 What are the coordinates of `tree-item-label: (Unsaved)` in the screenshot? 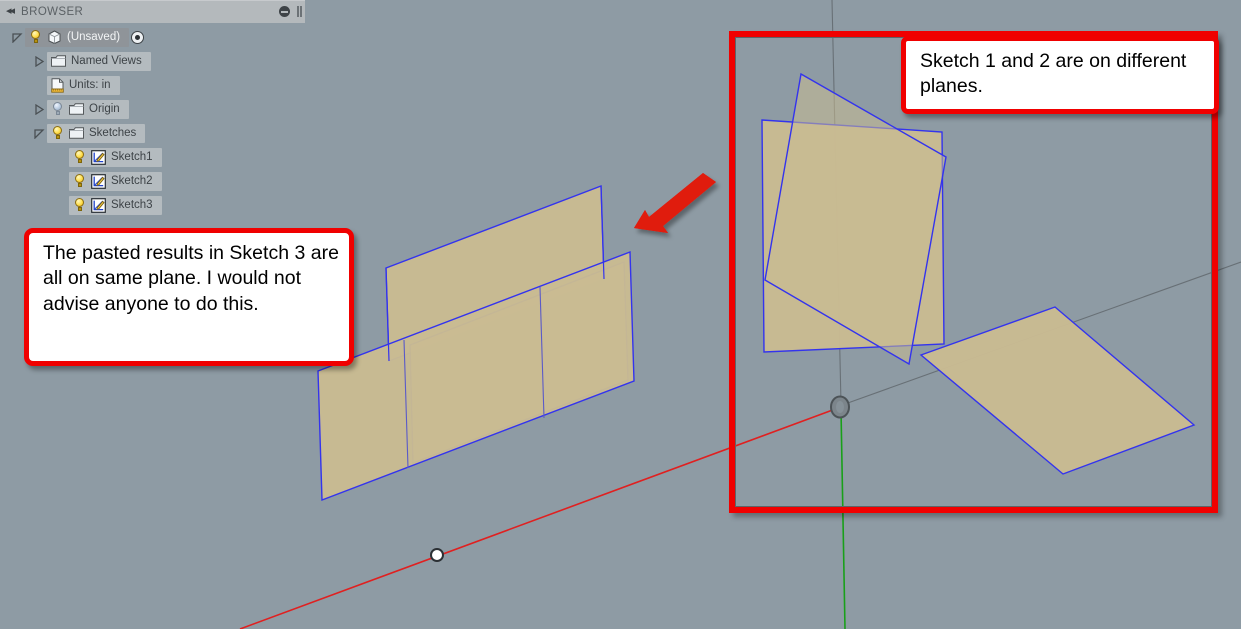 It's located at (94, 37).